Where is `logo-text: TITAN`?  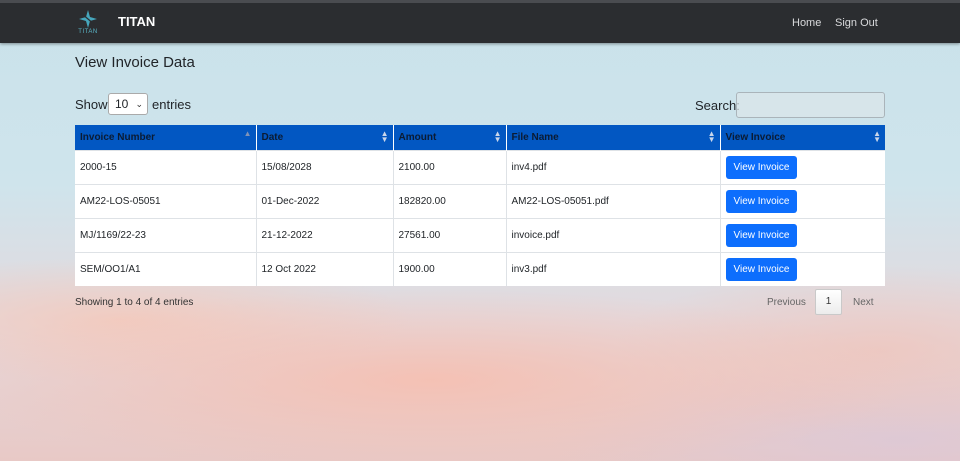 logo-text: TITAN is located at coordinates (88, 32).